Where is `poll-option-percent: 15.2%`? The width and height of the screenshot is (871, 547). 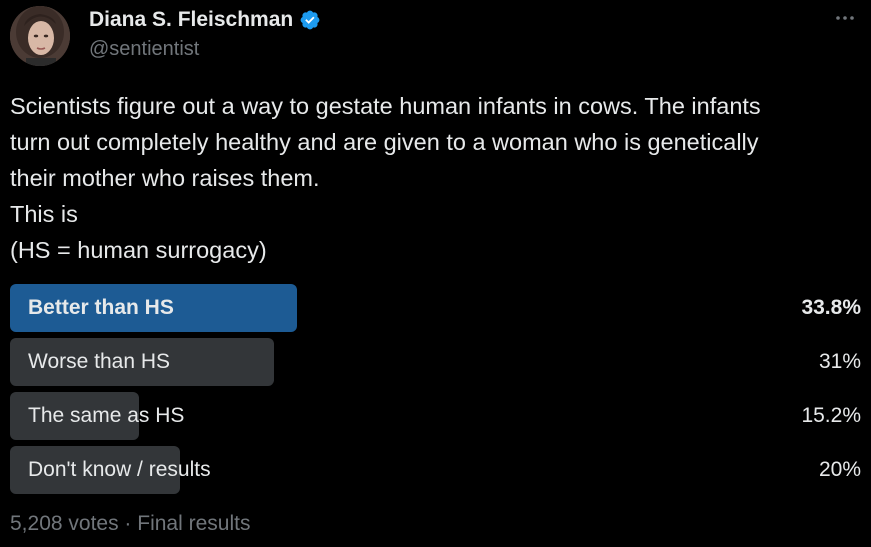 poll-option-percent: 15.2% is located at coordinates (831, 415).